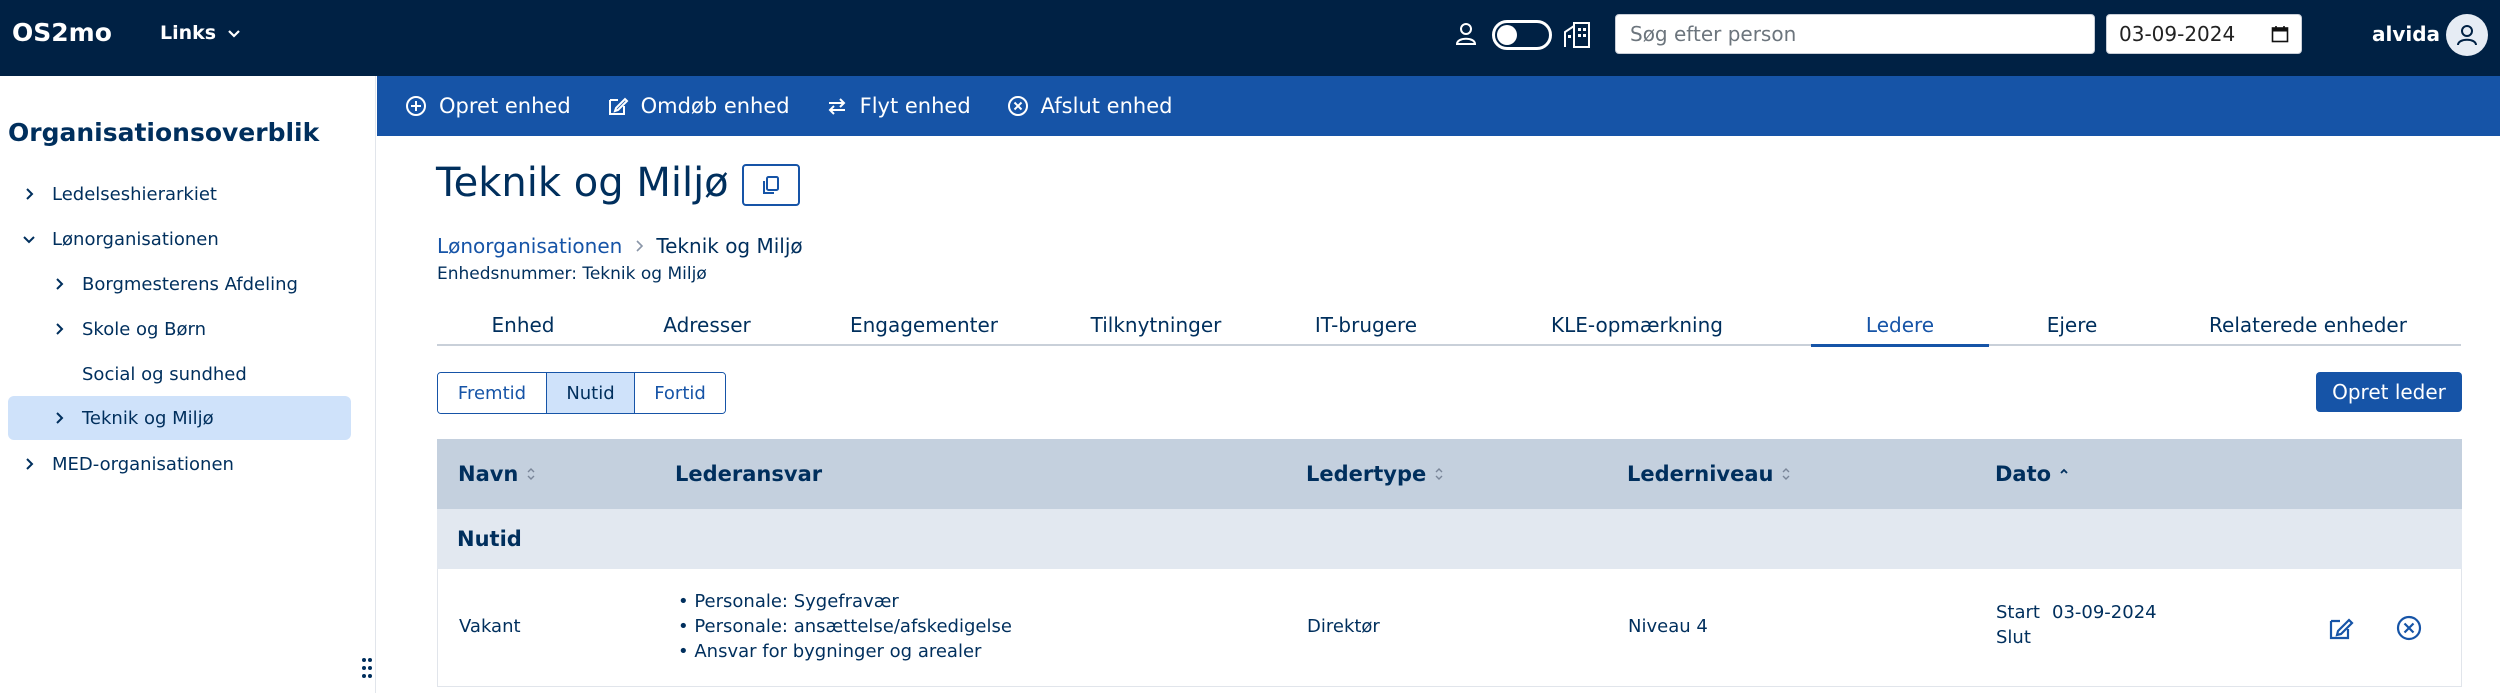 Image resolution: width=2500 pixels, height=693 pixels. Describe the element at coordinates (1507, 35) in the screenshot. I see `toggle-knob` at that location.